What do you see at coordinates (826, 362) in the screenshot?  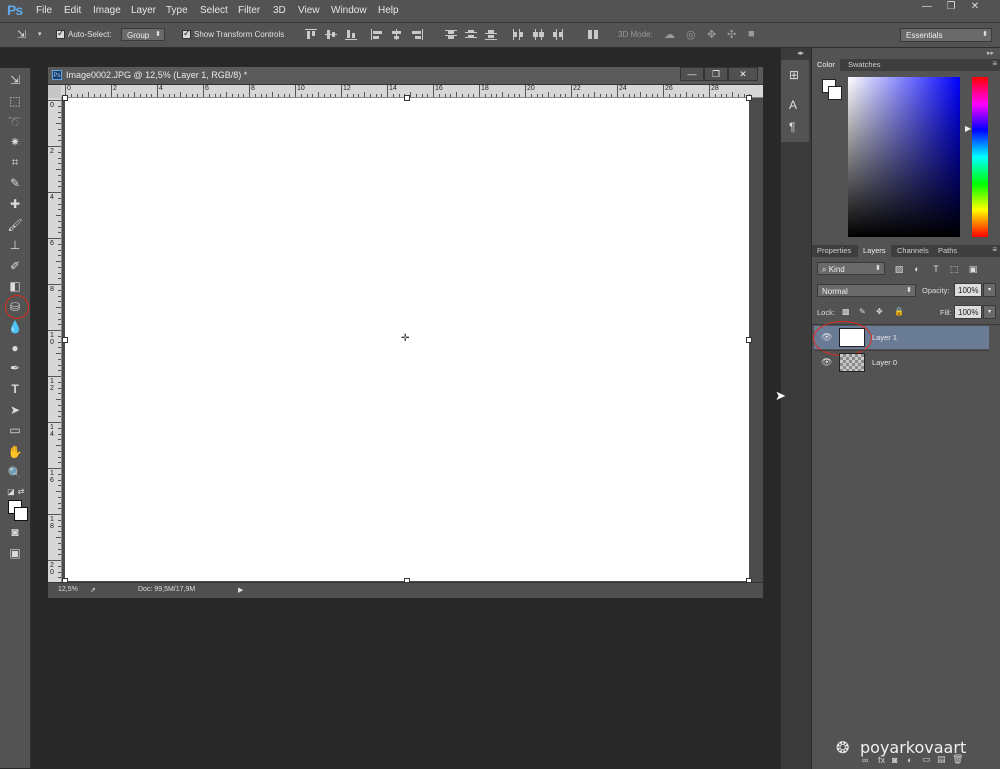 I see `visibility-eye-icon: 👁` at bounding box center [826, 362].